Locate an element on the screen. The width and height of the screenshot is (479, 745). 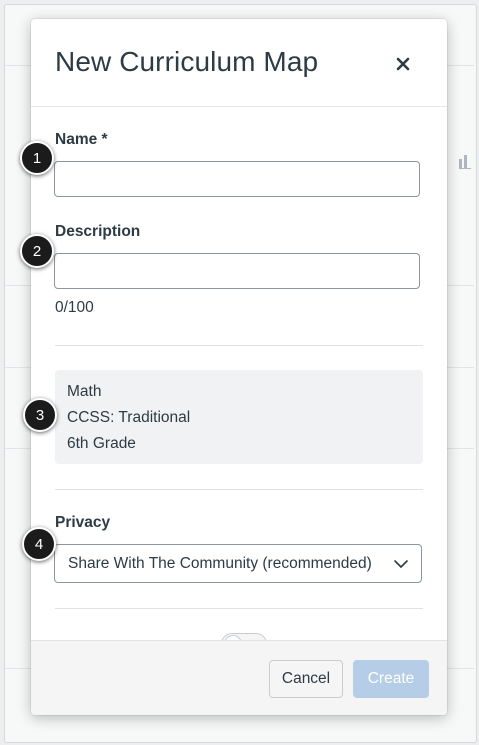
privacy-selected-value: Share With The Community (recommended) is located at coordinates (220, 563).